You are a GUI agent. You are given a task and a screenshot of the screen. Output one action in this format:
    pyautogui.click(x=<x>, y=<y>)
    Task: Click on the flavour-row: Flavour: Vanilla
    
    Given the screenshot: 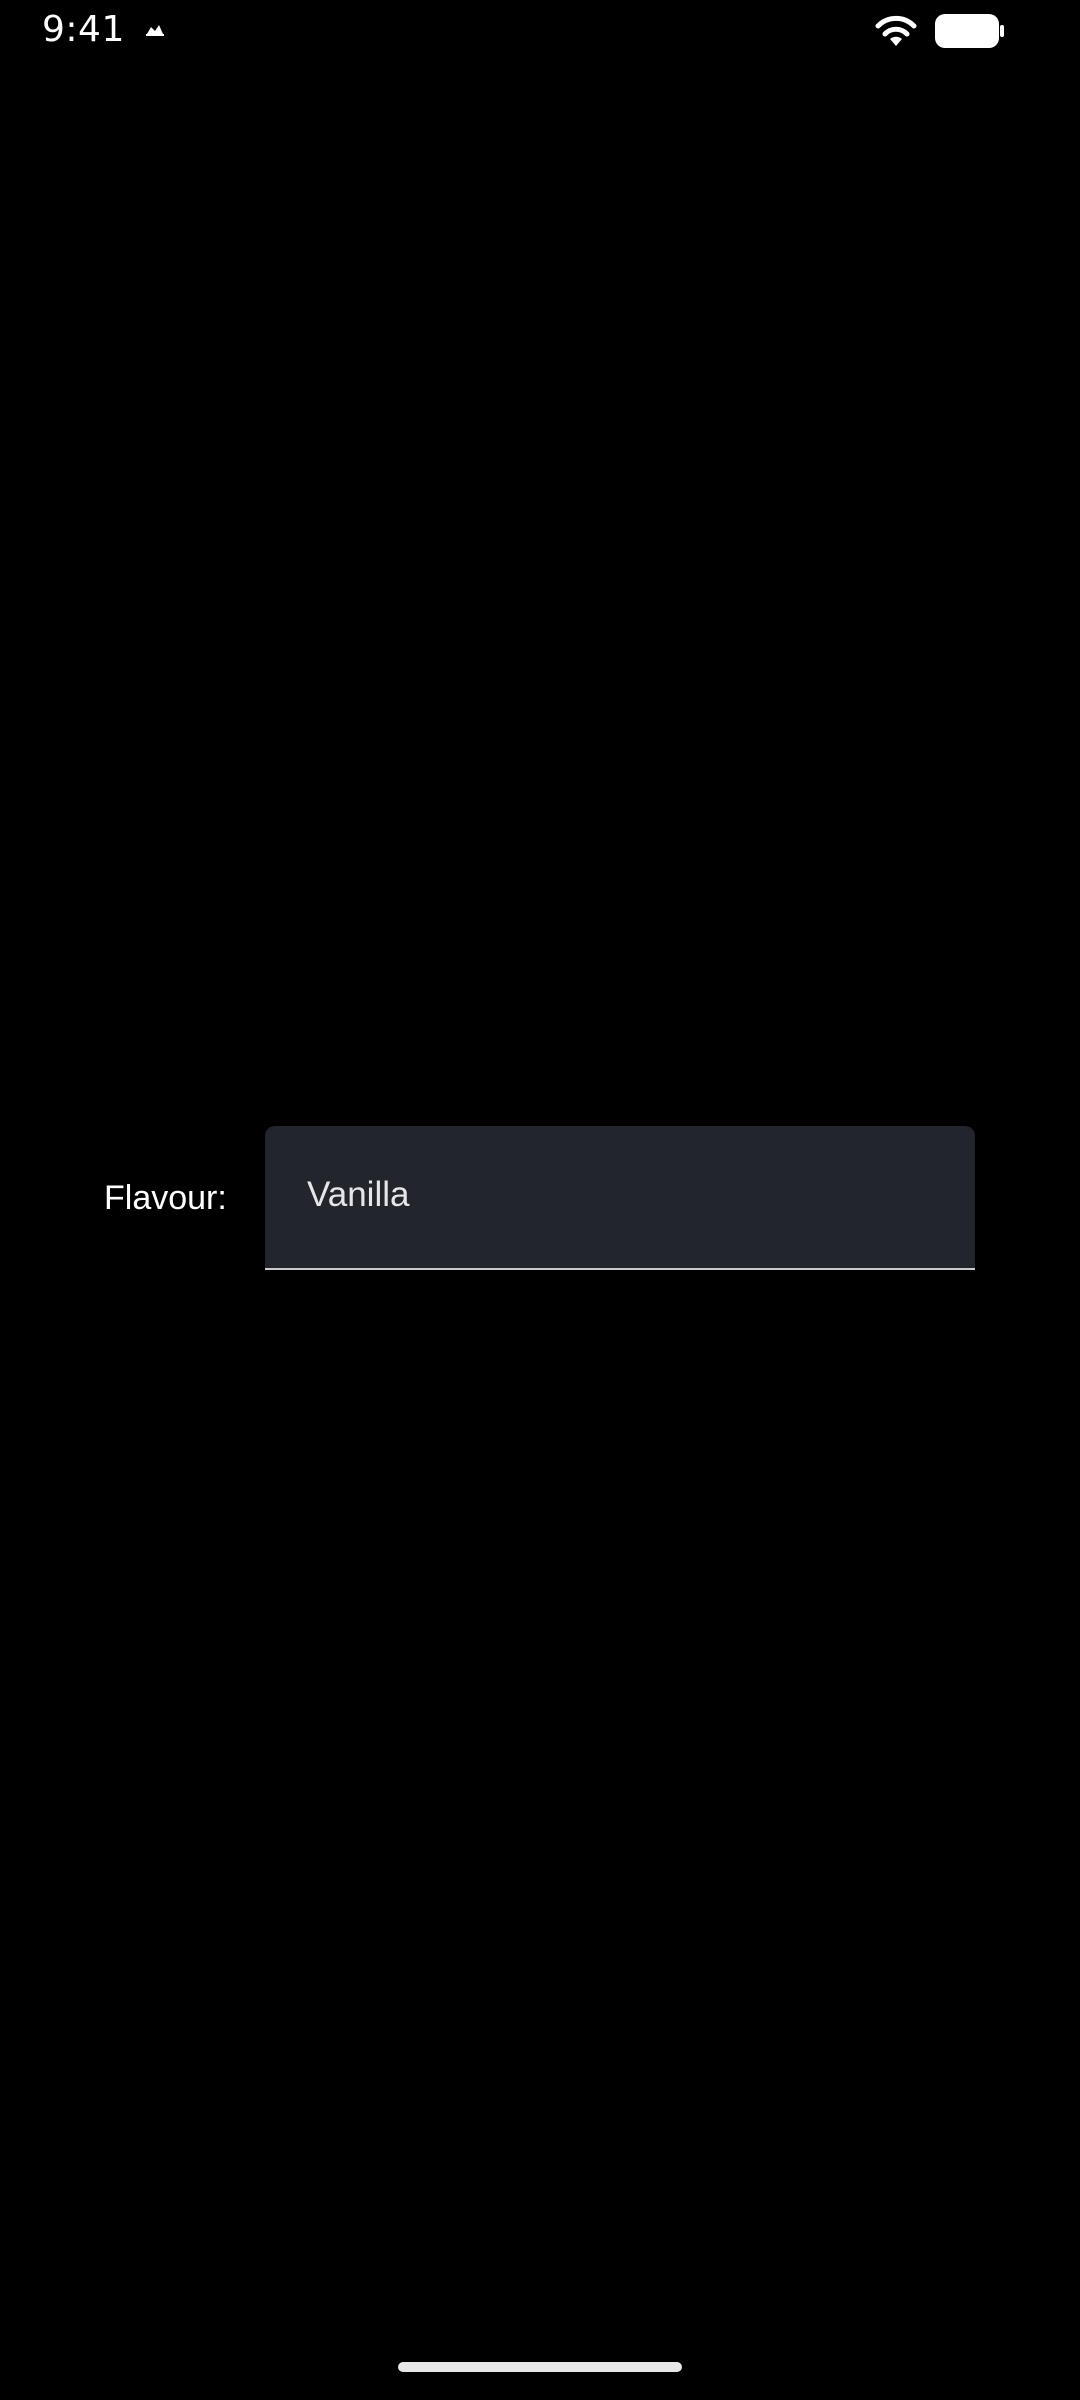 What is the action you would take?
    pyautogui.click(x=540, y=1199)
    